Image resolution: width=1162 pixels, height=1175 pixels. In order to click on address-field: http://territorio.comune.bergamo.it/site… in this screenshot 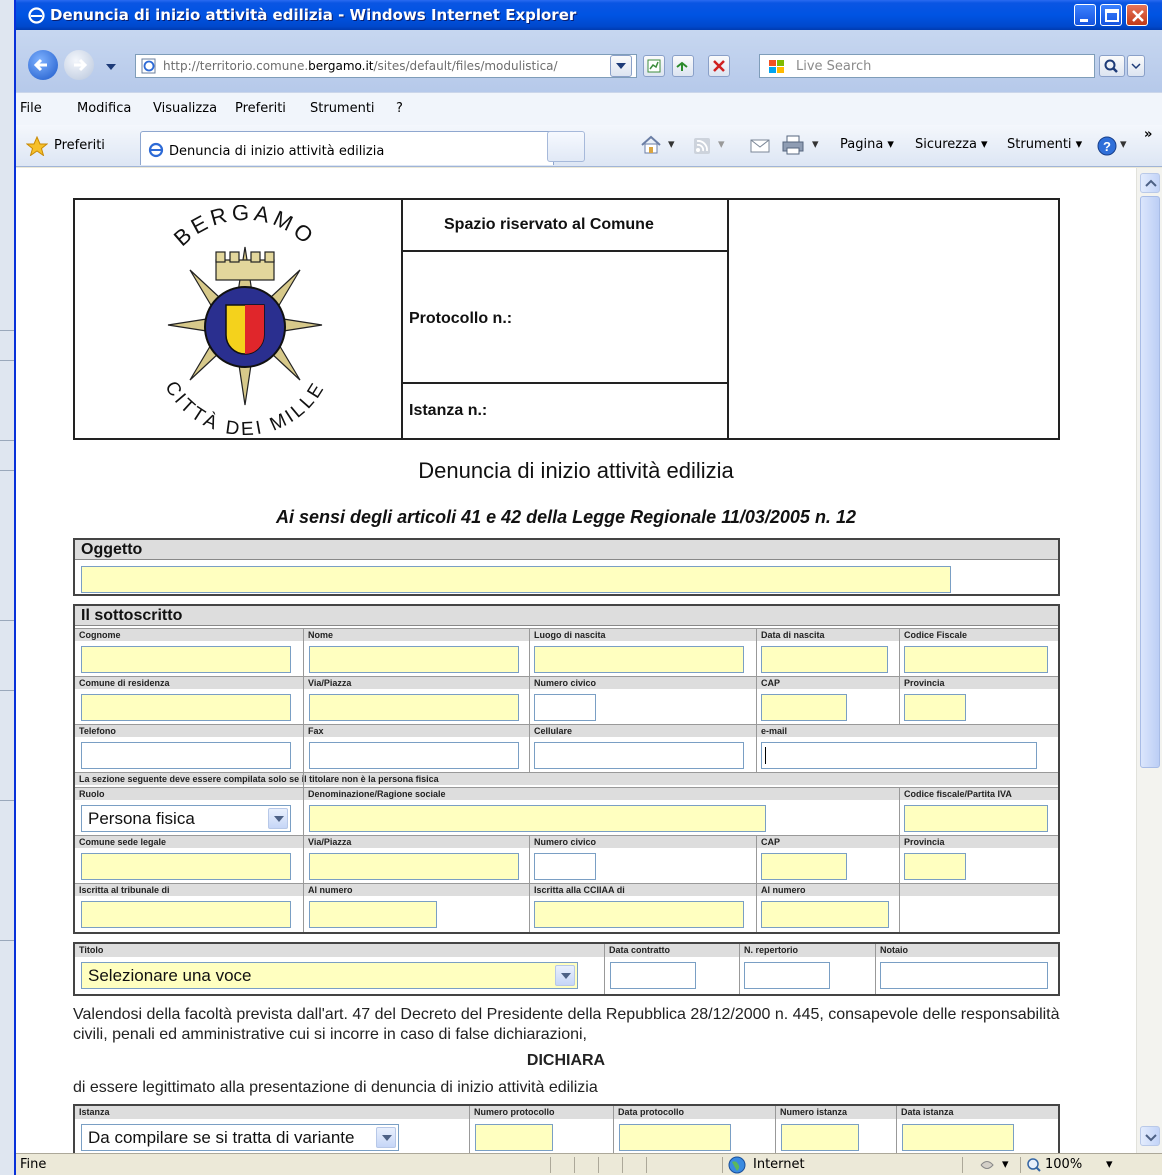, I will do `click(386, 66)`.